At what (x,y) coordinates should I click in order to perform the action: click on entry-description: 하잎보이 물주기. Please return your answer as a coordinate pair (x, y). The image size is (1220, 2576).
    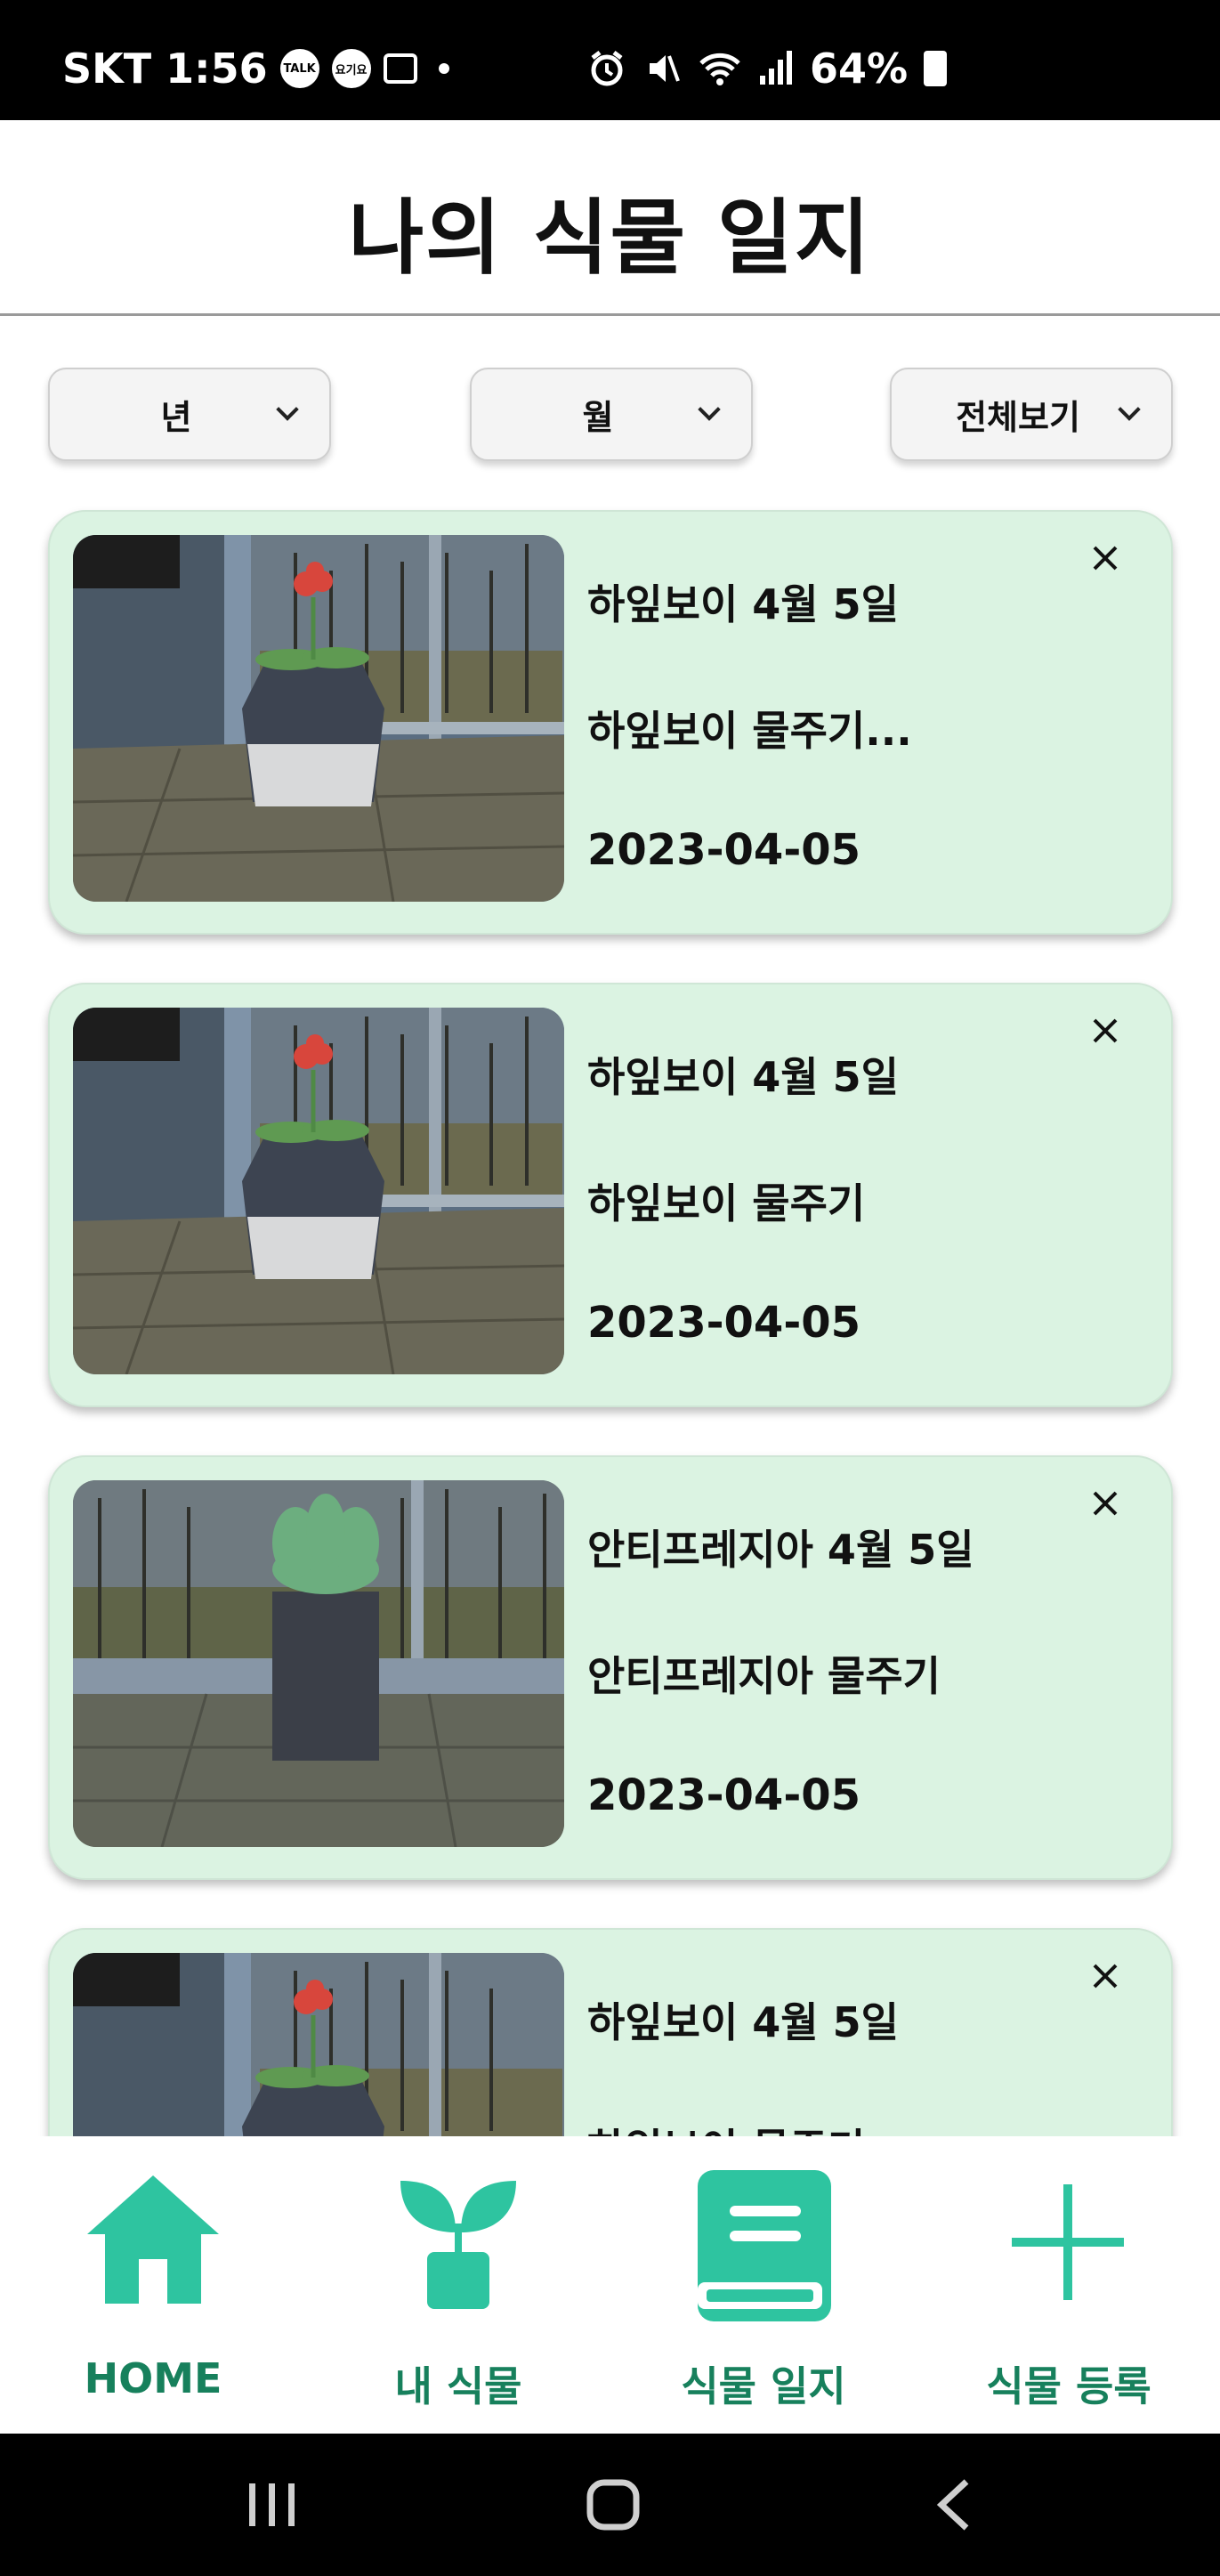
    Looking at the image, I should click on (727, 1203).